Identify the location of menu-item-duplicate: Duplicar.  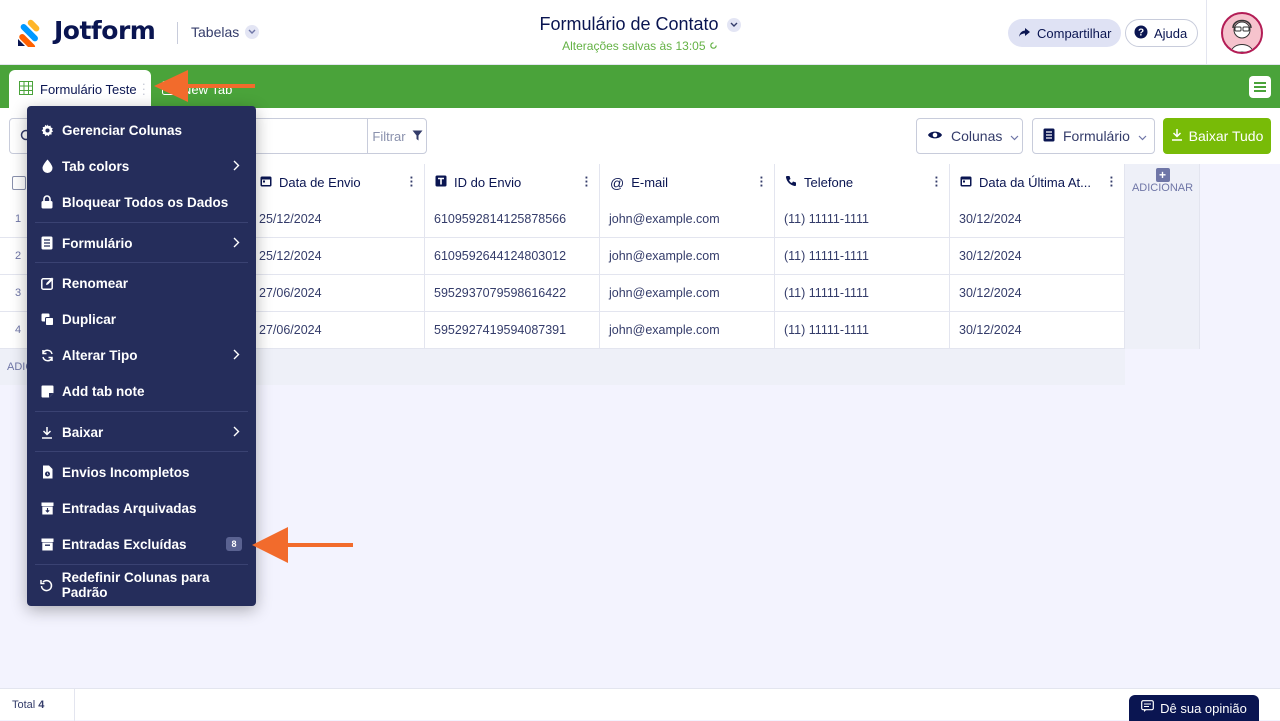
(141, 319).